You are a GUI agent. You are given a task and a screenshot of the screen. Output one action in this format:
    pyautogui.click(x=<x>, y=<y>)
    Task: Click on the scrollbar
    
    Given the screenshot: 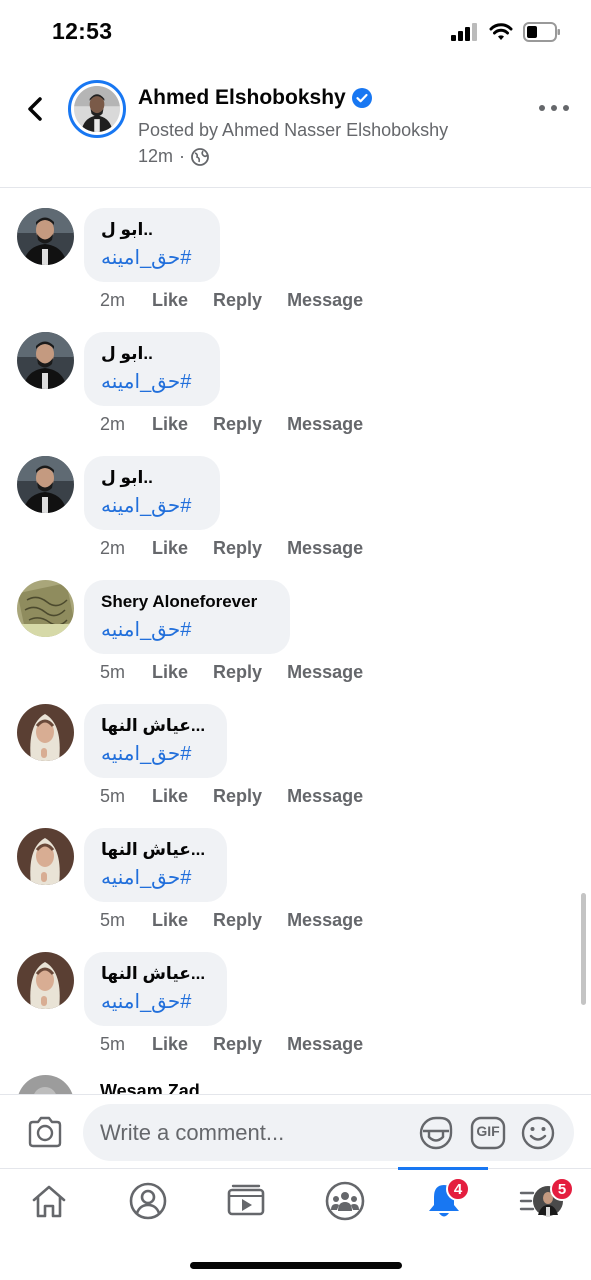 What is the action you would take?
    pyautogui.click(x=583, y=949)
    